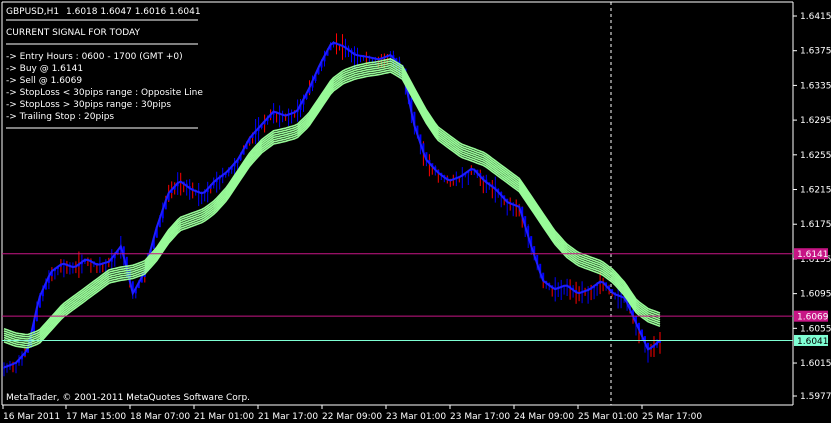 This screenshot has width=831, height=423. What do you see at coordinates (44, 69) in the screenshot?
I see `signal-line-buy: -> Buy @ 1.6141` at bounding box center [44, 69].